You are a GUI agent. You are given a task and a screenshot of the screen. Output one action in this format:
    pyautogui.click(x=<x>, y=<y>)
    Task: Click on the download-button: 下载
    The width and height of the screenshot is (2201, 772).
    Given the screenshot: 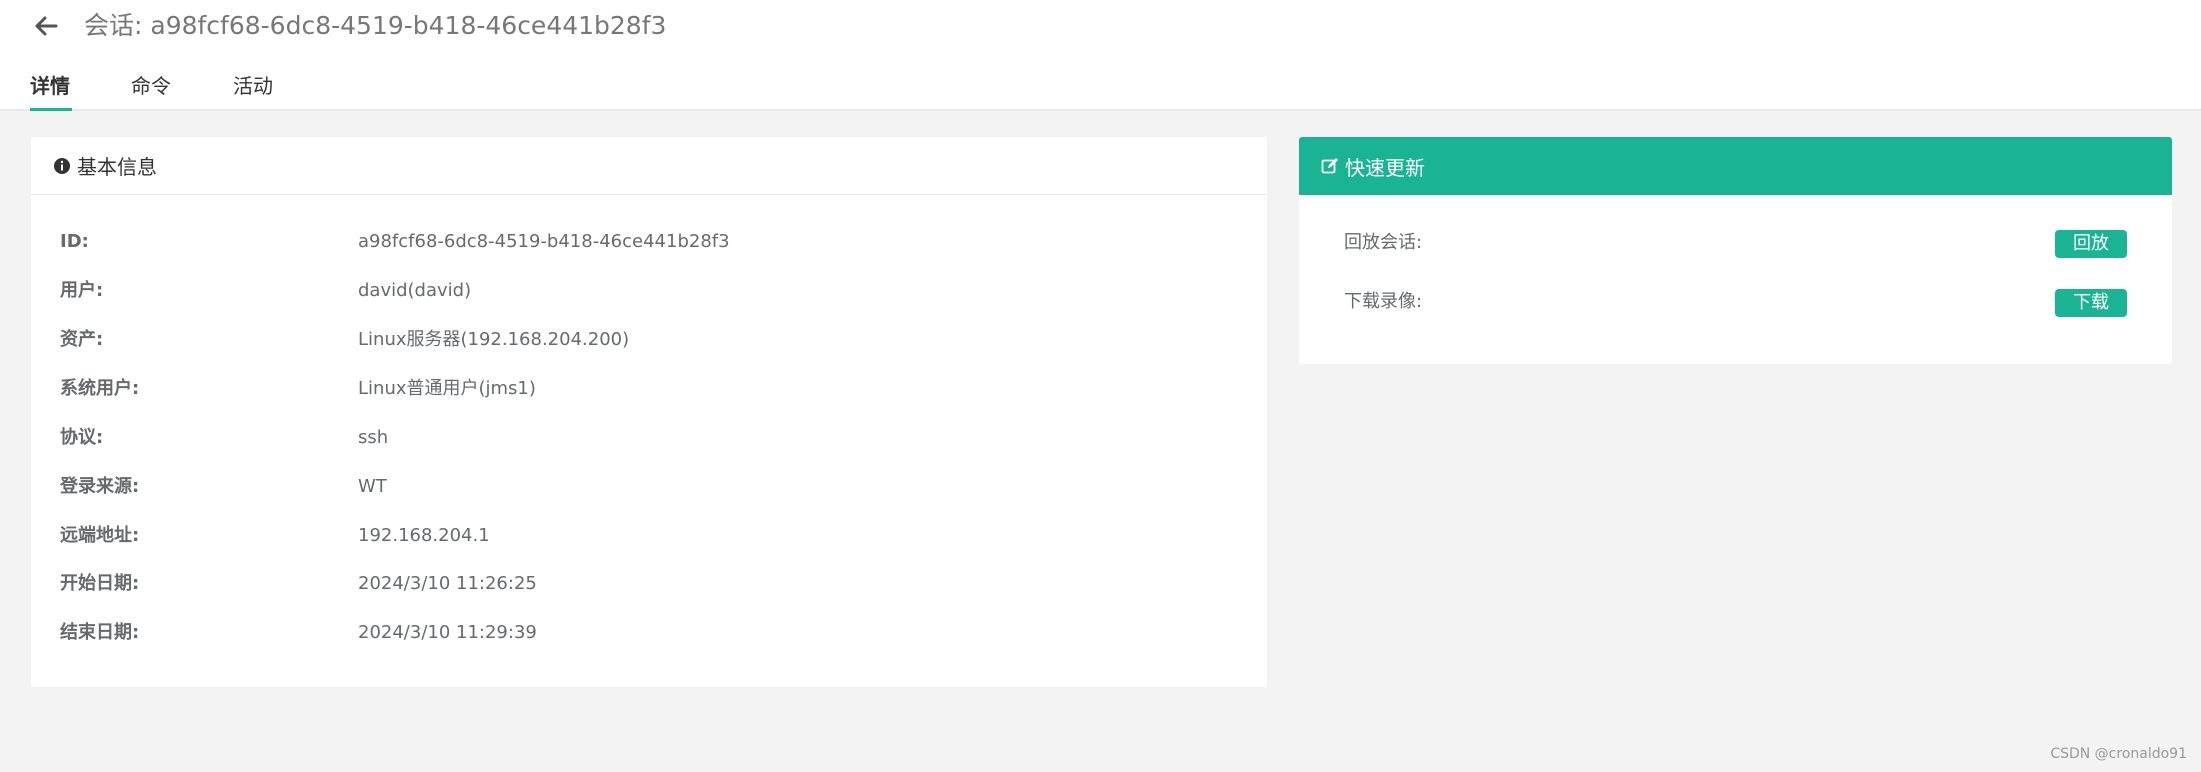 What is the action you would take?
    pyautogui.click(x=2091, y=303)
    